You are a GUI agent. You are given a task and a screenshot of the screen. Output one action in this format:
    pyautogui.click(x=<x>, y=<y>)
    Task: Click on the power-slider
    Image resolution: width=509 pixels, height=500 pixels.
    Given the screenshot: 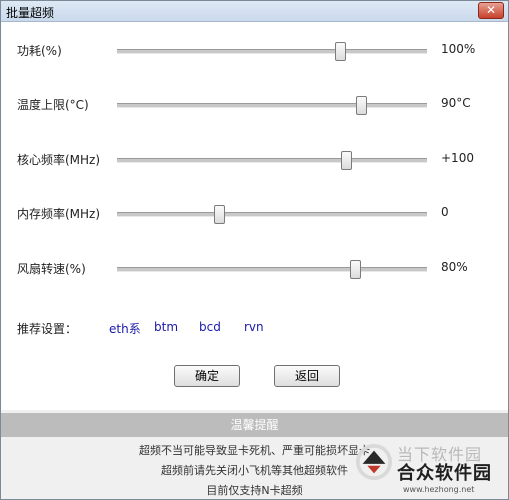 What is the action you would take?
    pyautogui.click(x=272, y=51)
    